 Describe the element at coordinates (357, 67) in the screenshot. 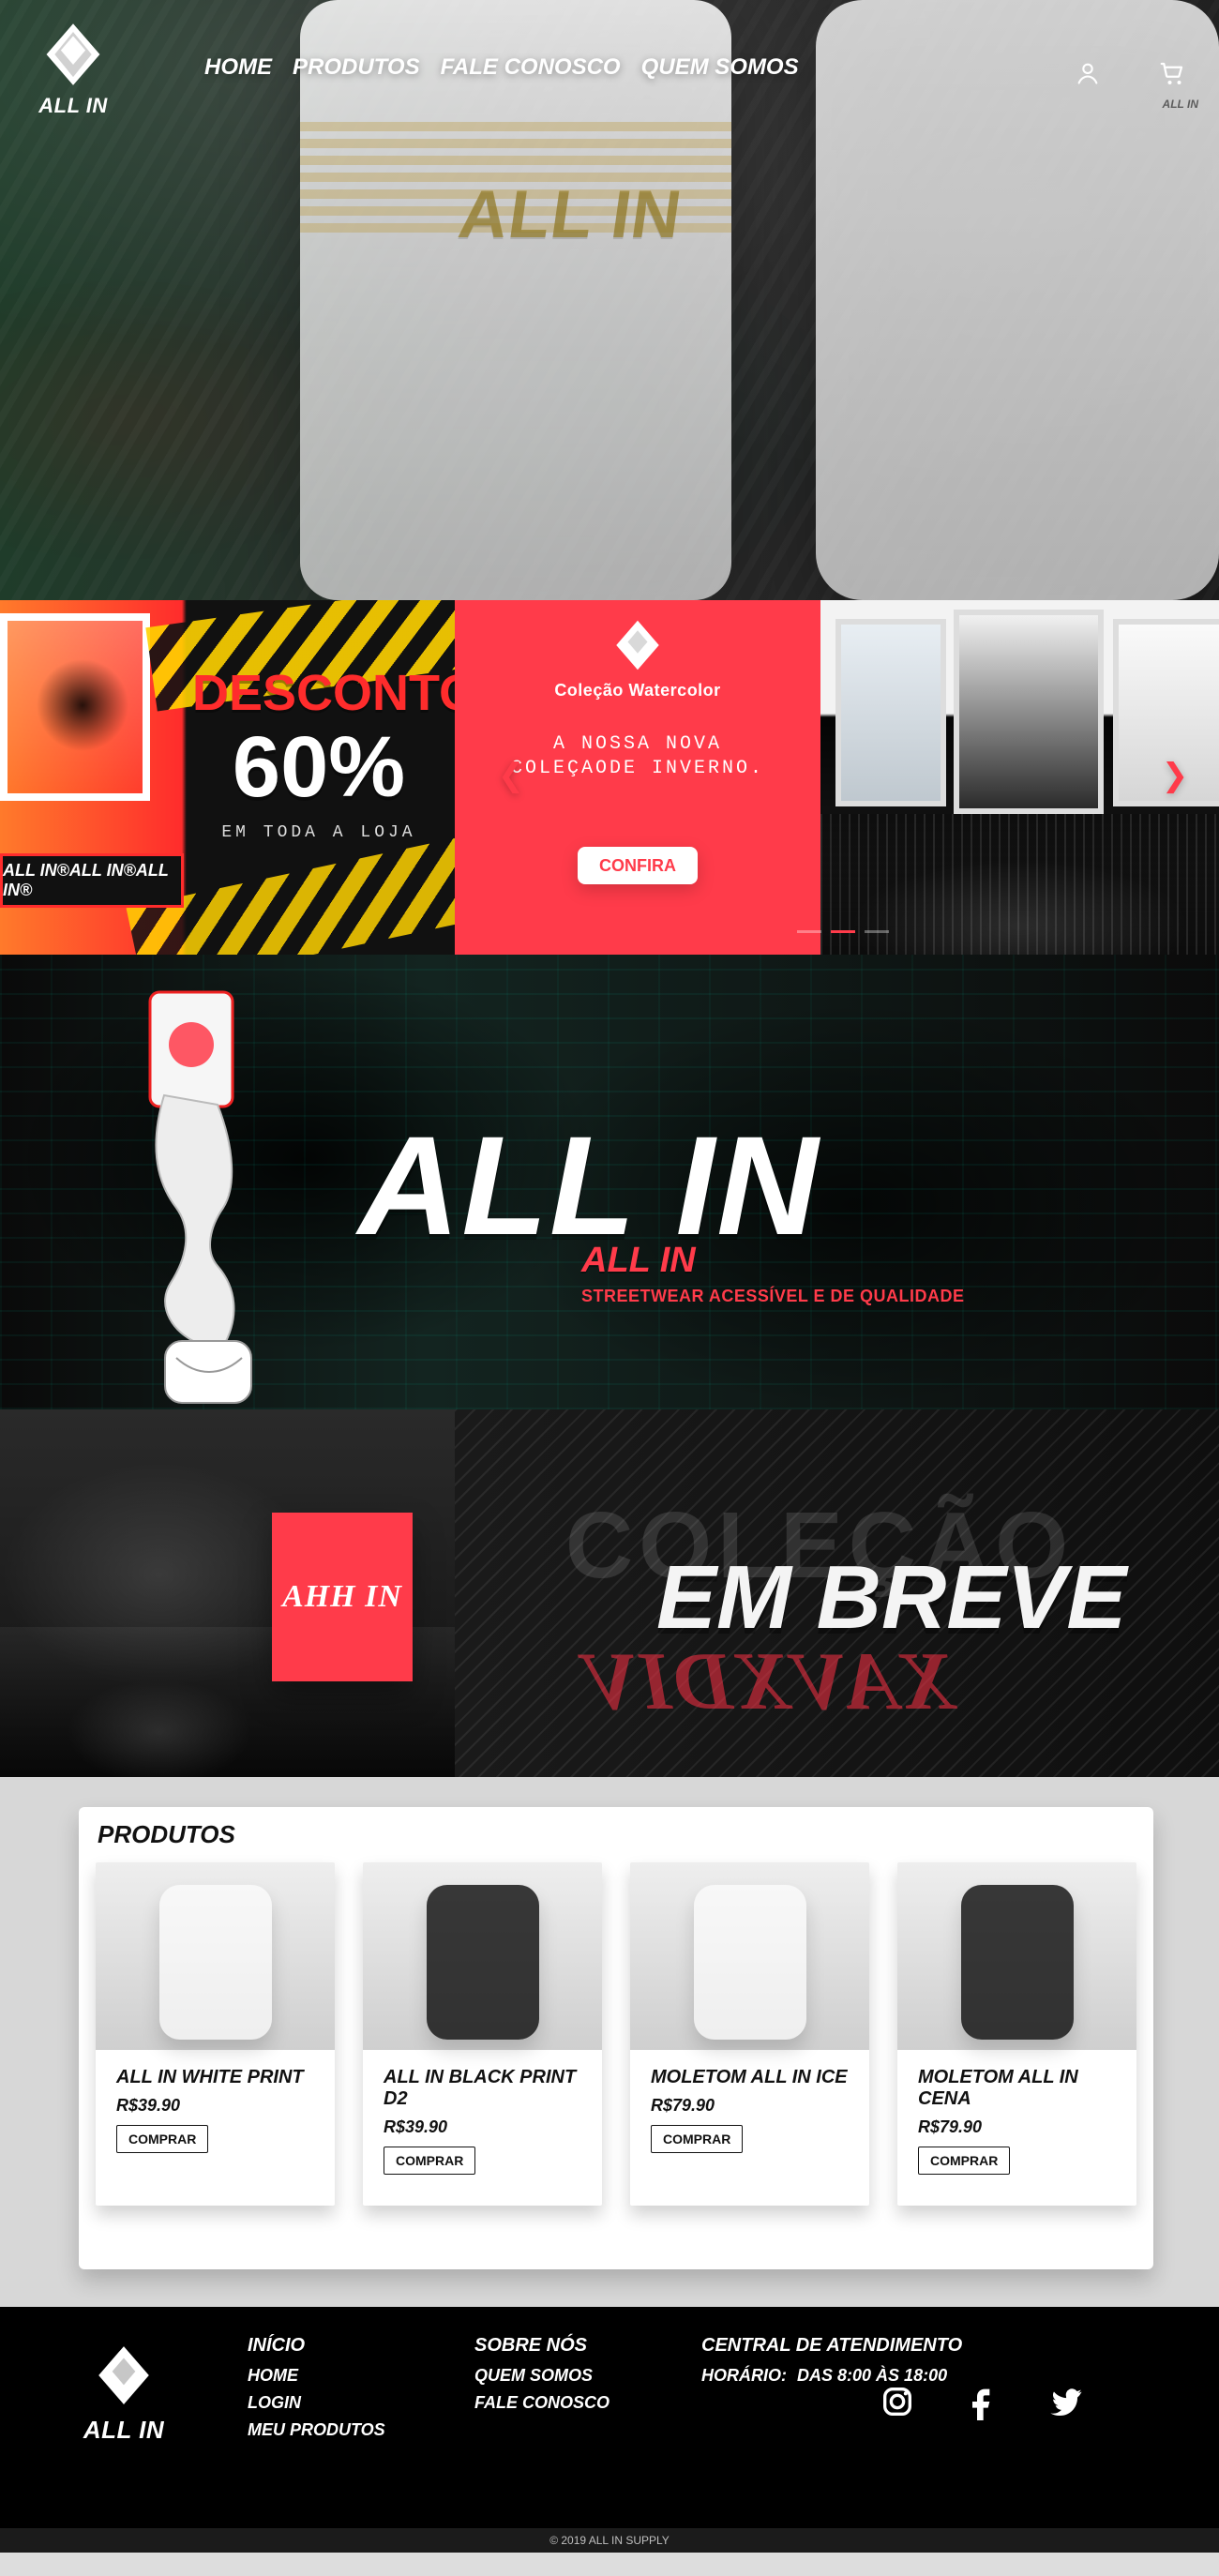

I see `nav-products: PRODUTOS` at that location.